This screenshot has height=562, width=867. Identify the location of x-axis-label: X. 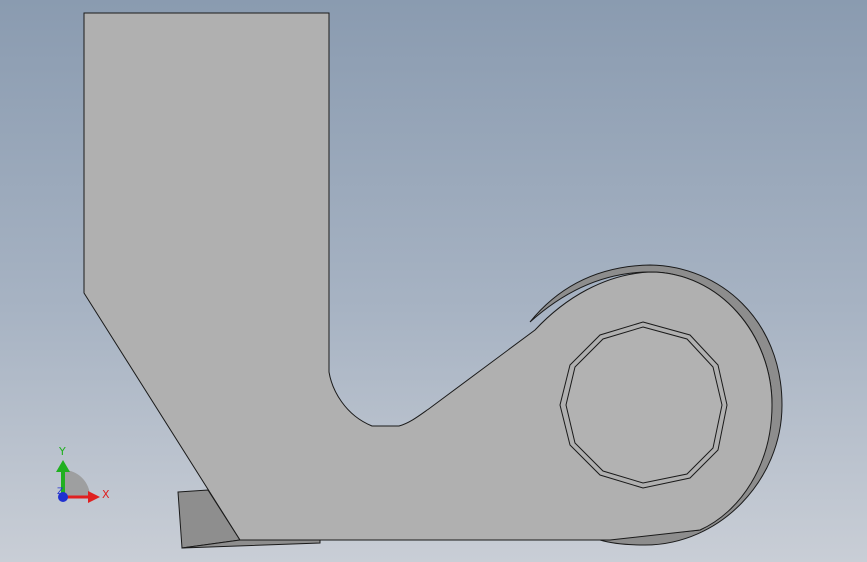
(106, 494).